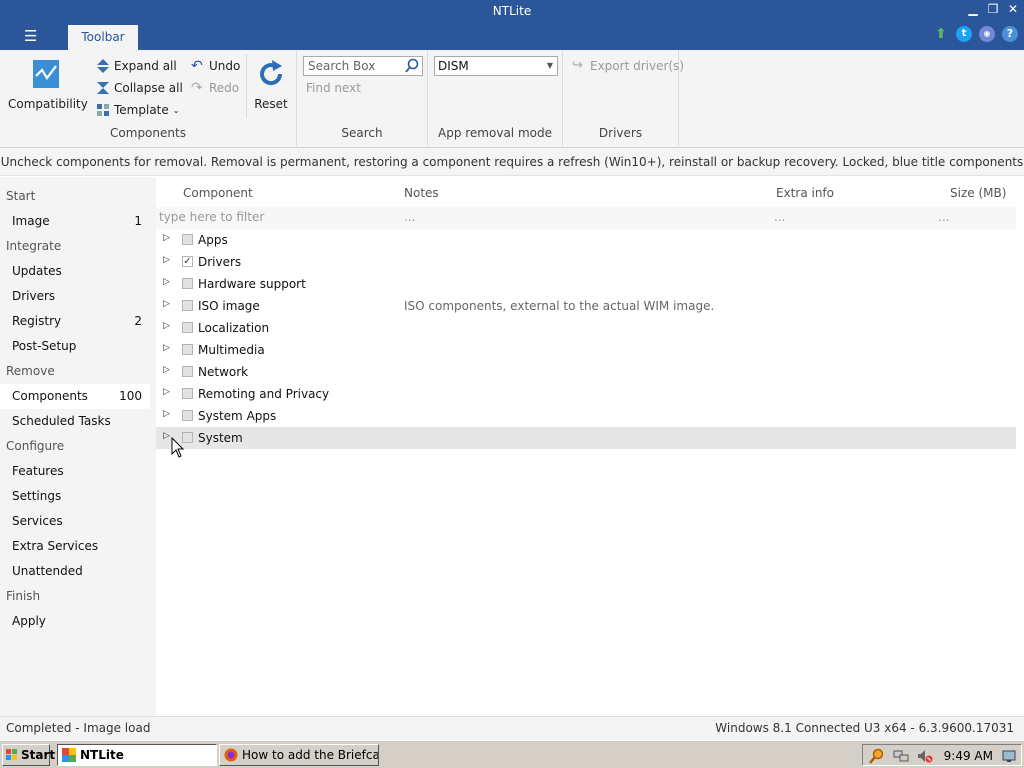 The height and width of the screenshot is (768, 1024). Describe the element at coordinates (805, 193) in the screenshot. I see `column-header-extra-info: Extra info` at that location.